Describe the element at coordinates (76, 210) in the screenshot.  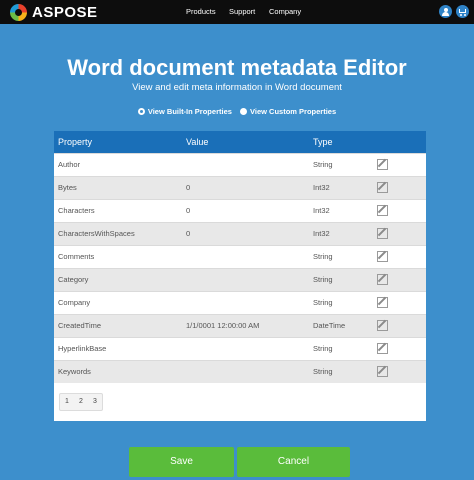
I see `property-cell: Characters` at that location.